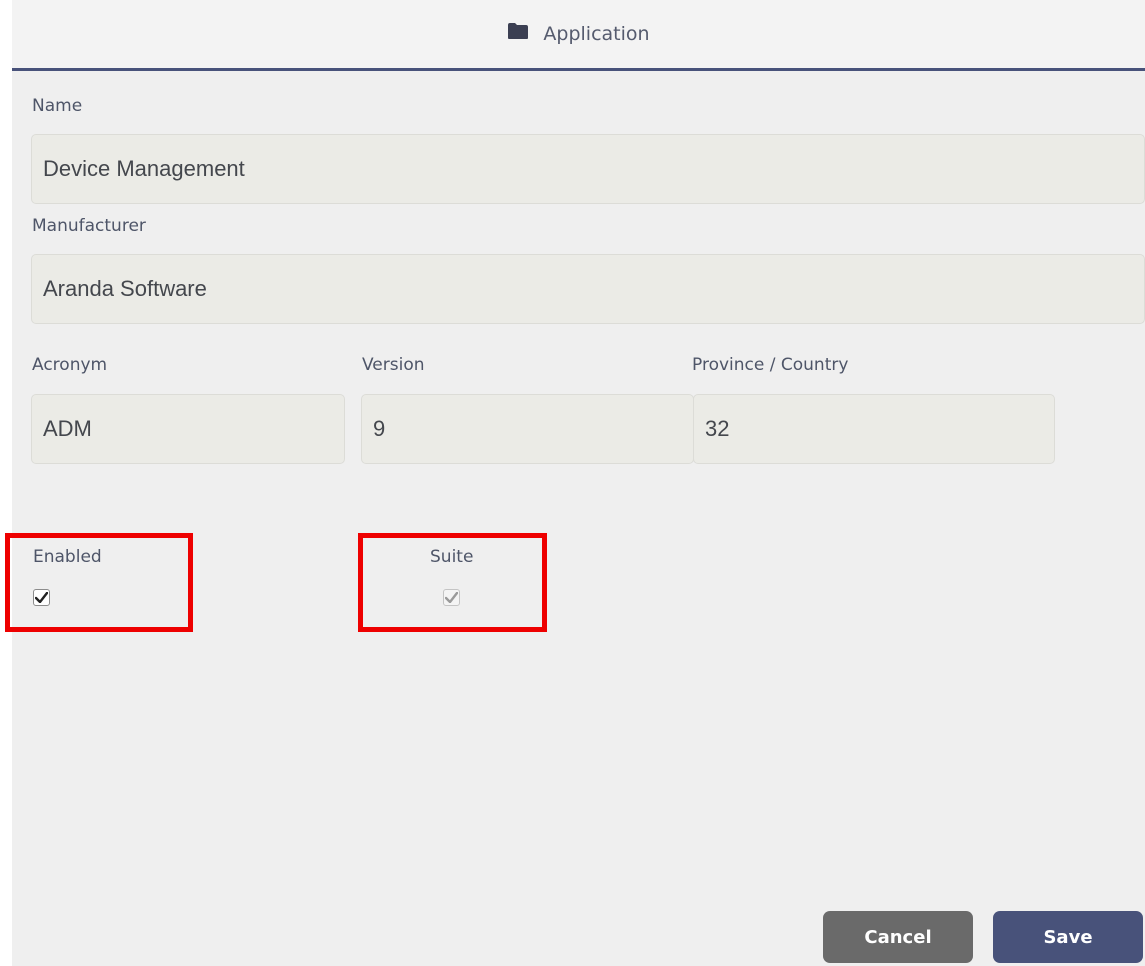  What do you see at coordinates (57, 106) in the screenshot?
I see `name-label: Name` at bounding box center [57, 106].